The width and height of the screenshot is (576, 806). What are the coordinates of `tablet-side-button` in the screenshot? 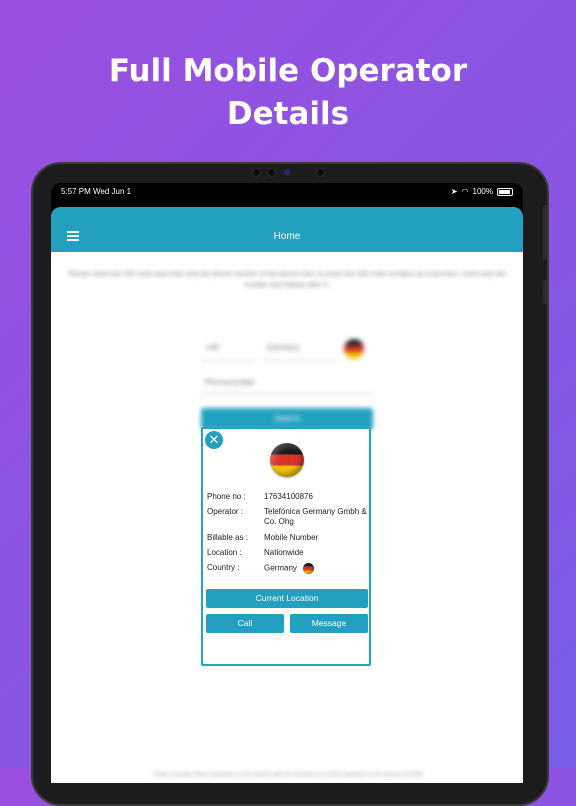 It's located at (545, 292).